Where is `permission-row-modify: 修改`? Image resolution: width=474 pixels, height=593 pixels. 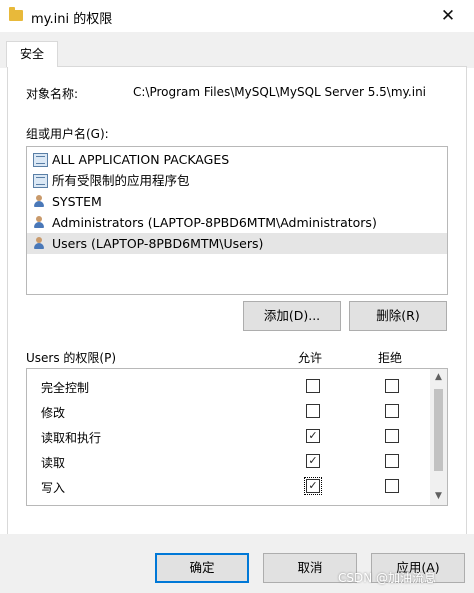 permission-row-modify: 修改 is located at coordinates (229, 411).